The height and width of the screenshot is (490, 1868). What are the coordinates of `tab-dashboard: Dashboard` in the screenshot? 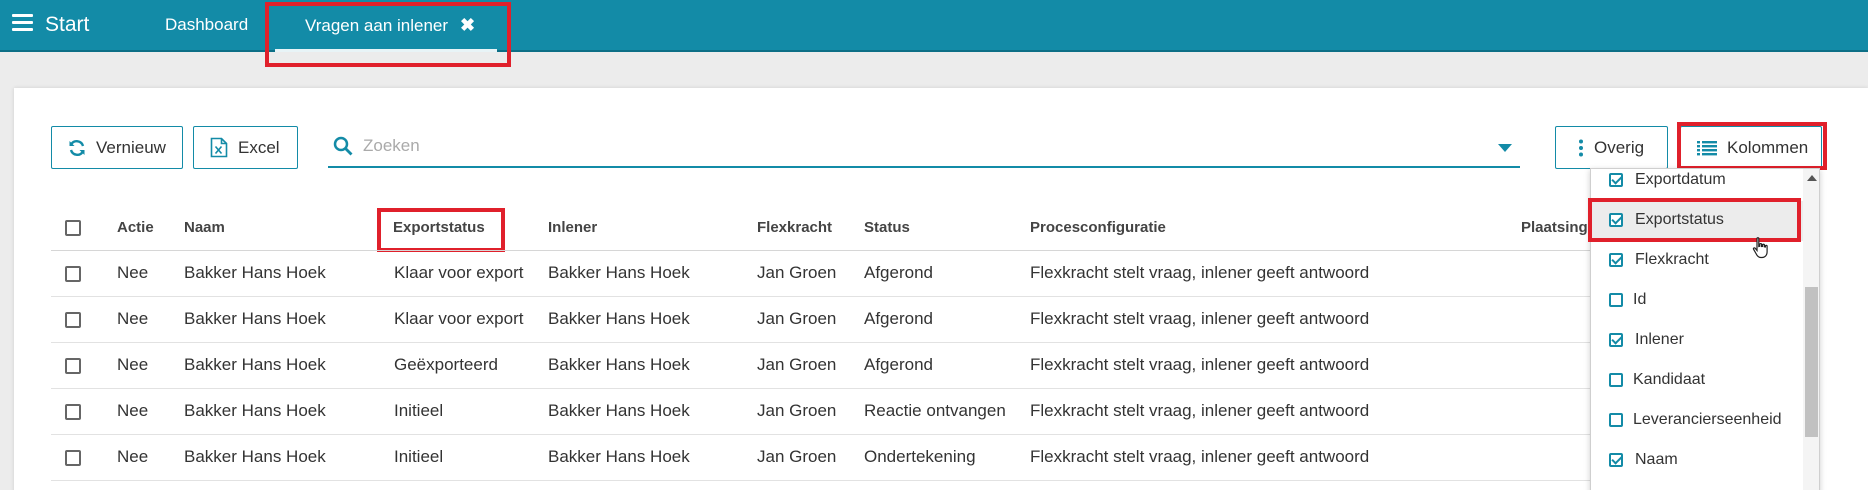 It's located at (206, 26).